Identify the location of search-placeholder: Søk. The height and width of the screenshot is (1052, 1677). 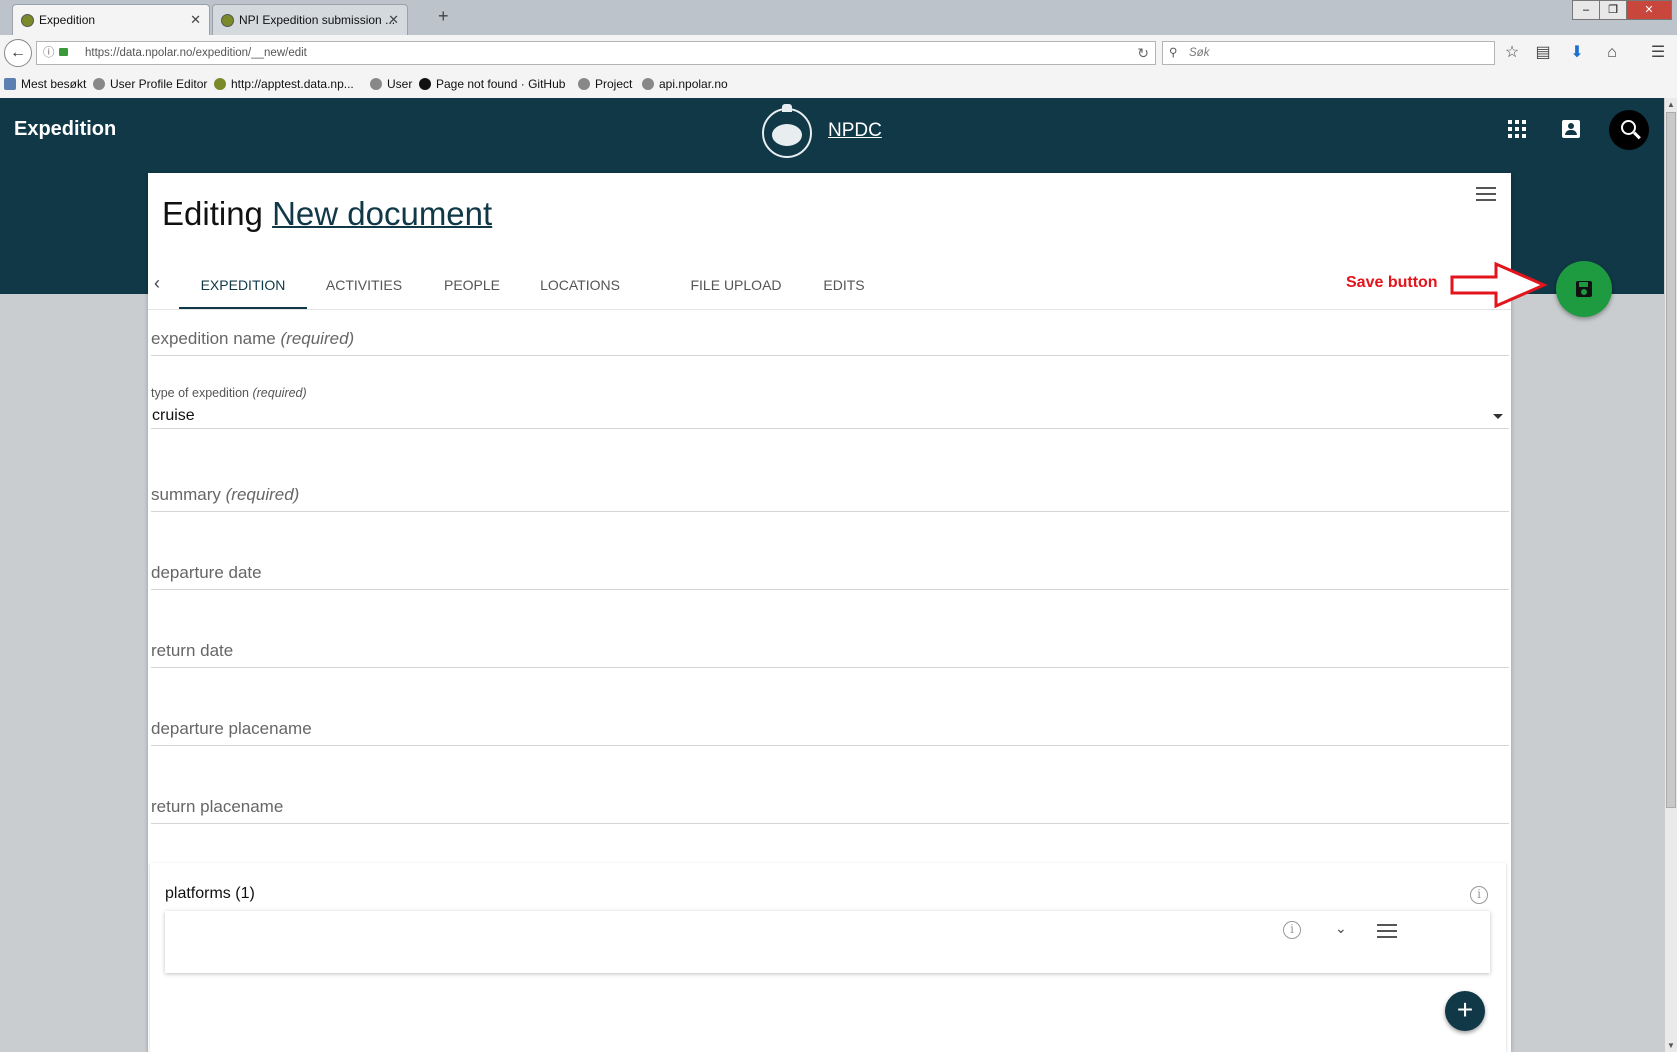
(1199, 53).